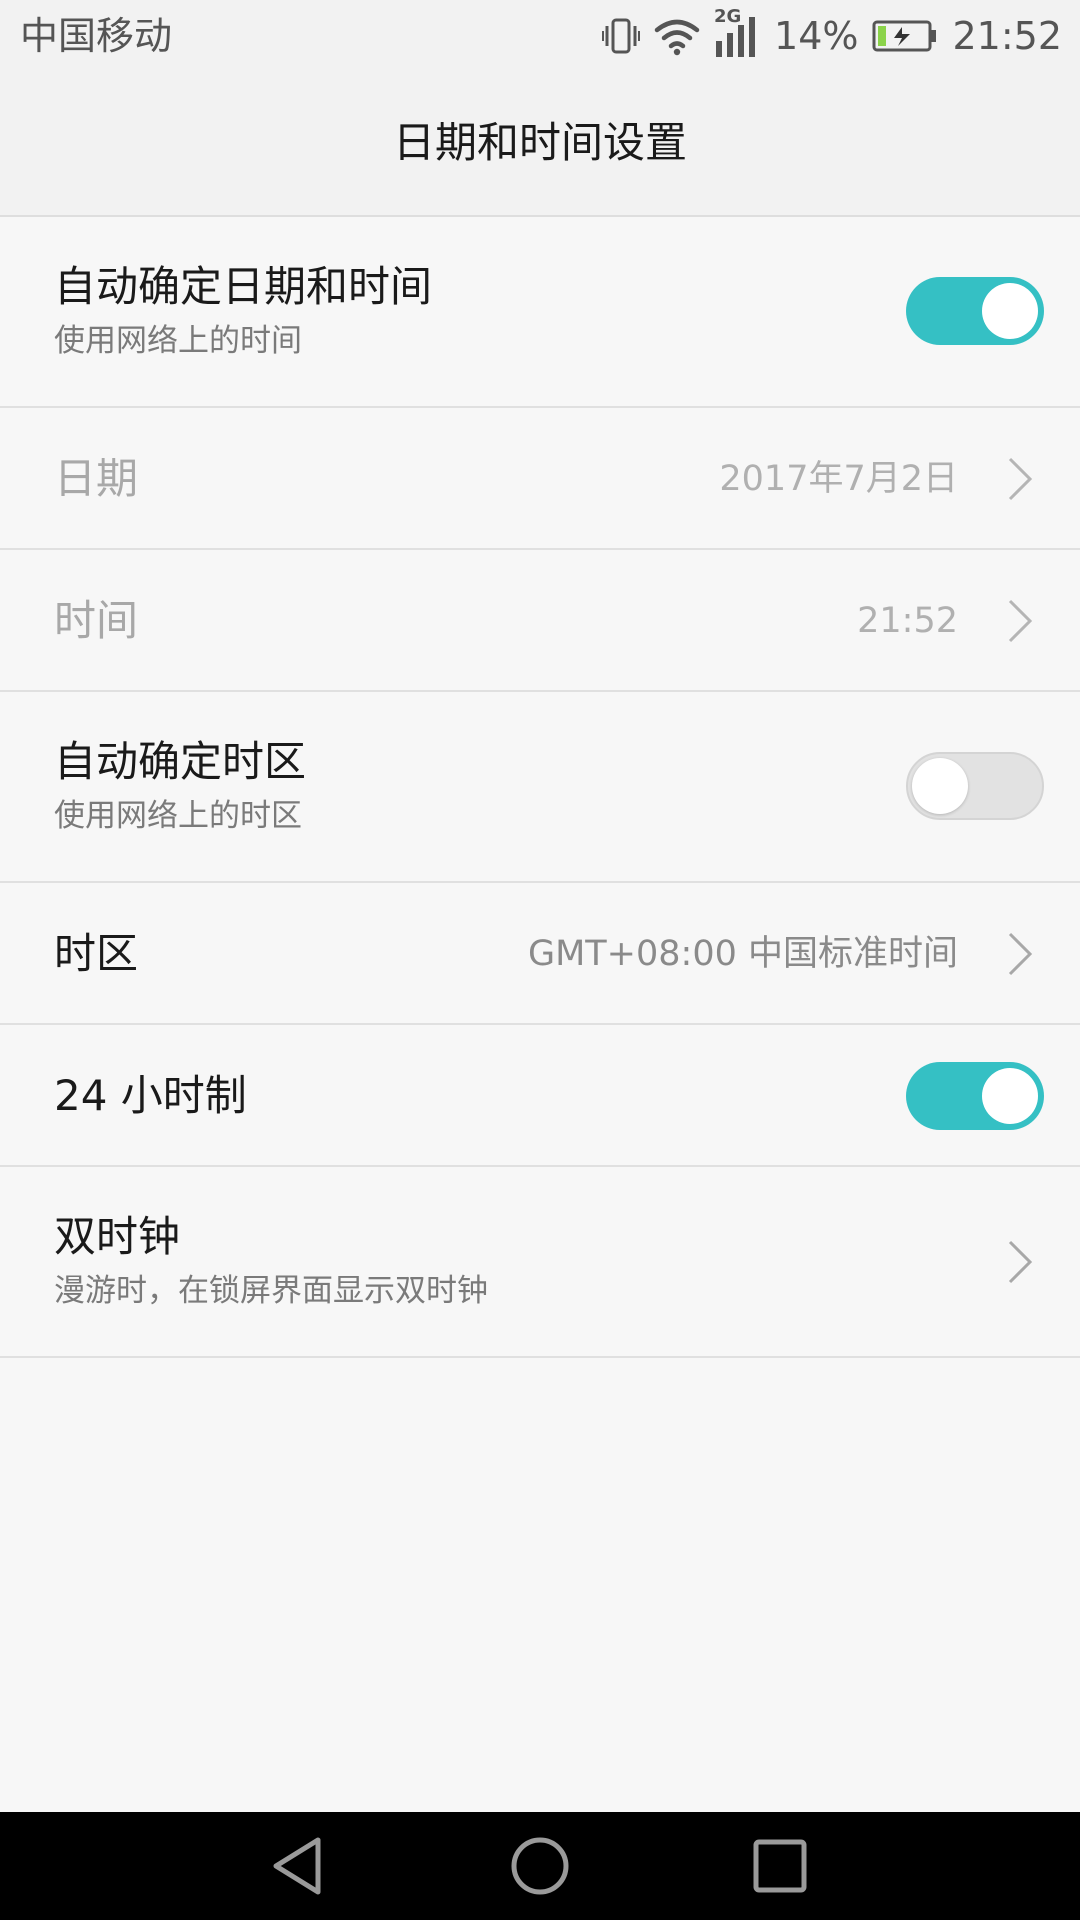 This screenshot has height=1920, width=1080. What do you see at coordinates (300, 1866) in the screenshot?
I see `back-icon` at bounding box center [300, 1866].